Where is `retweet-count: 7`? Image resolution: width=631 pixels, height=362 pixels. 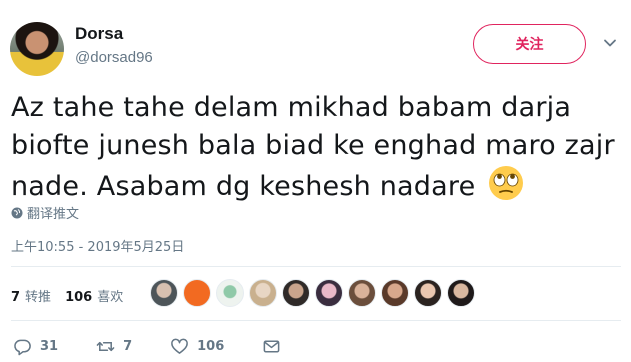
retweet-count: 7 is located at coordinates (128, 346).